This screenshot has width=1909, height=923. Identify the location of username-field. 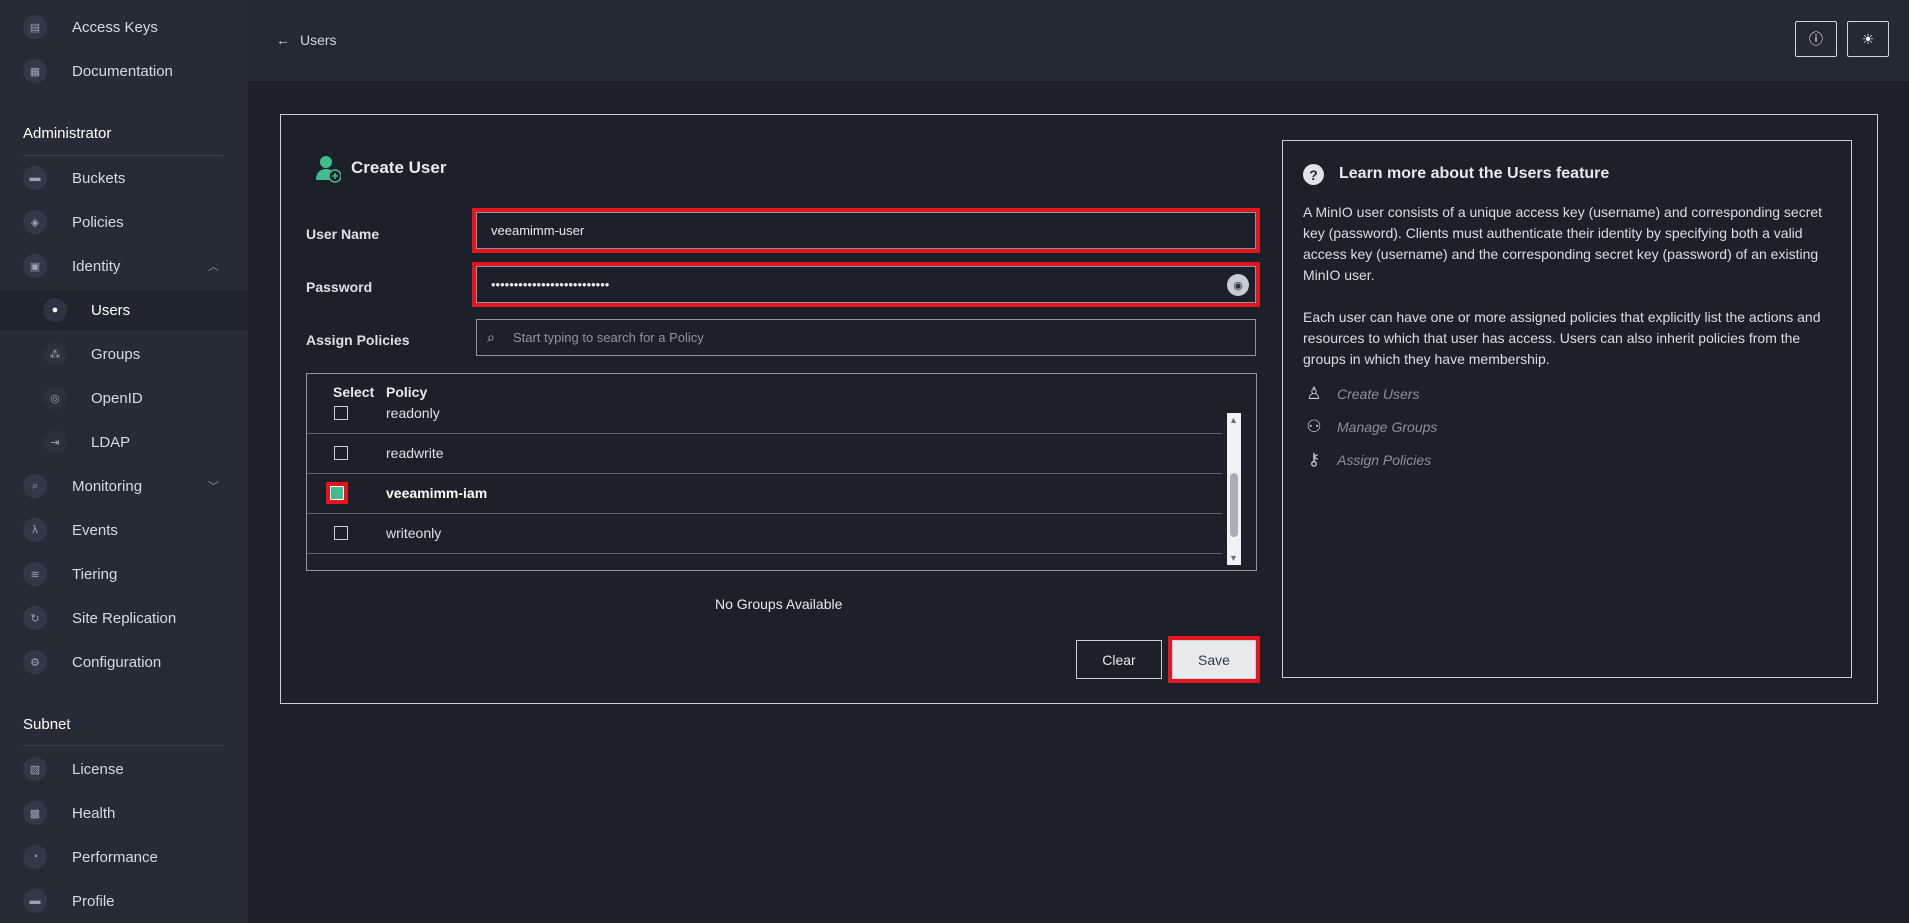
(866, 230).